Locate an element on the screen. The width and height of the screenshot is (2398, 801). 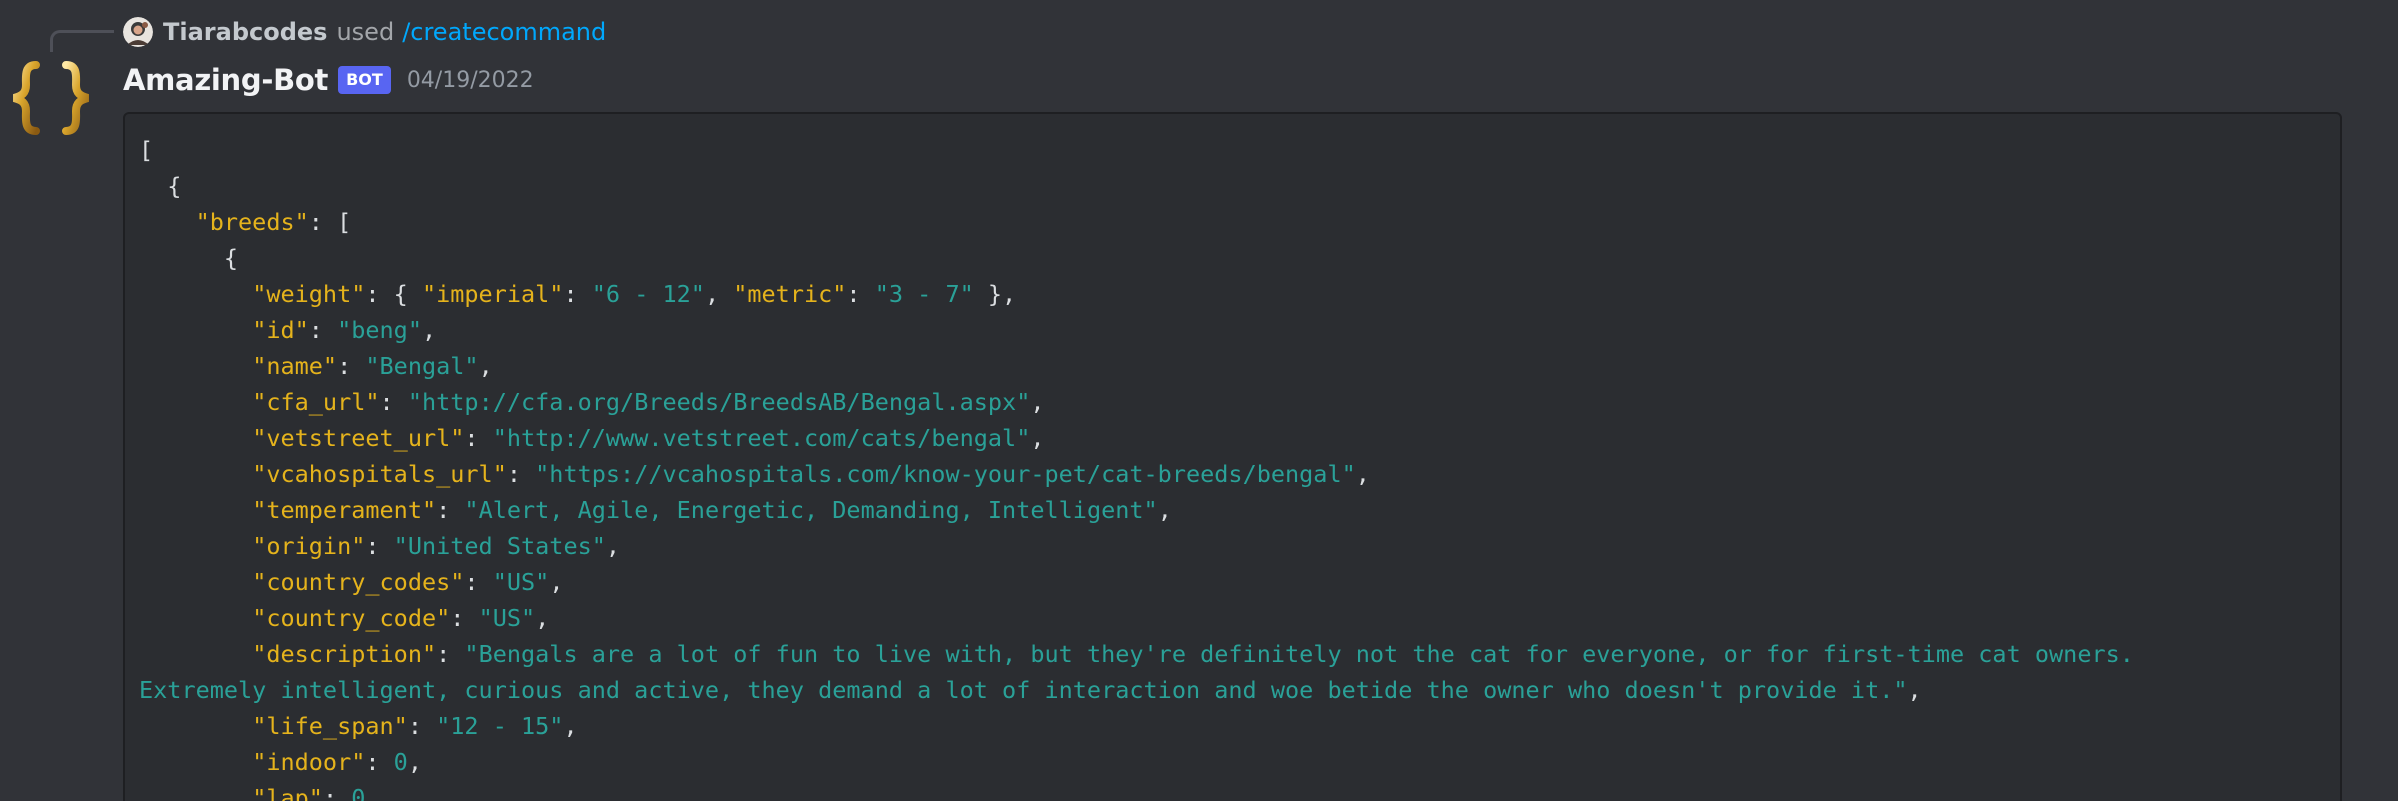
json-punctuation: : { is located at coordinates (393, 294).